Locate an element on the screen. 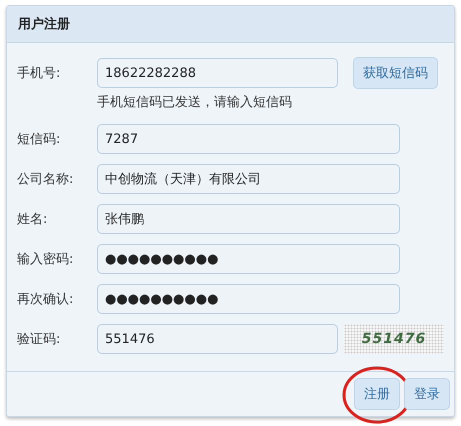  field-label: 公司名称: is located at coordinates (45, 179).